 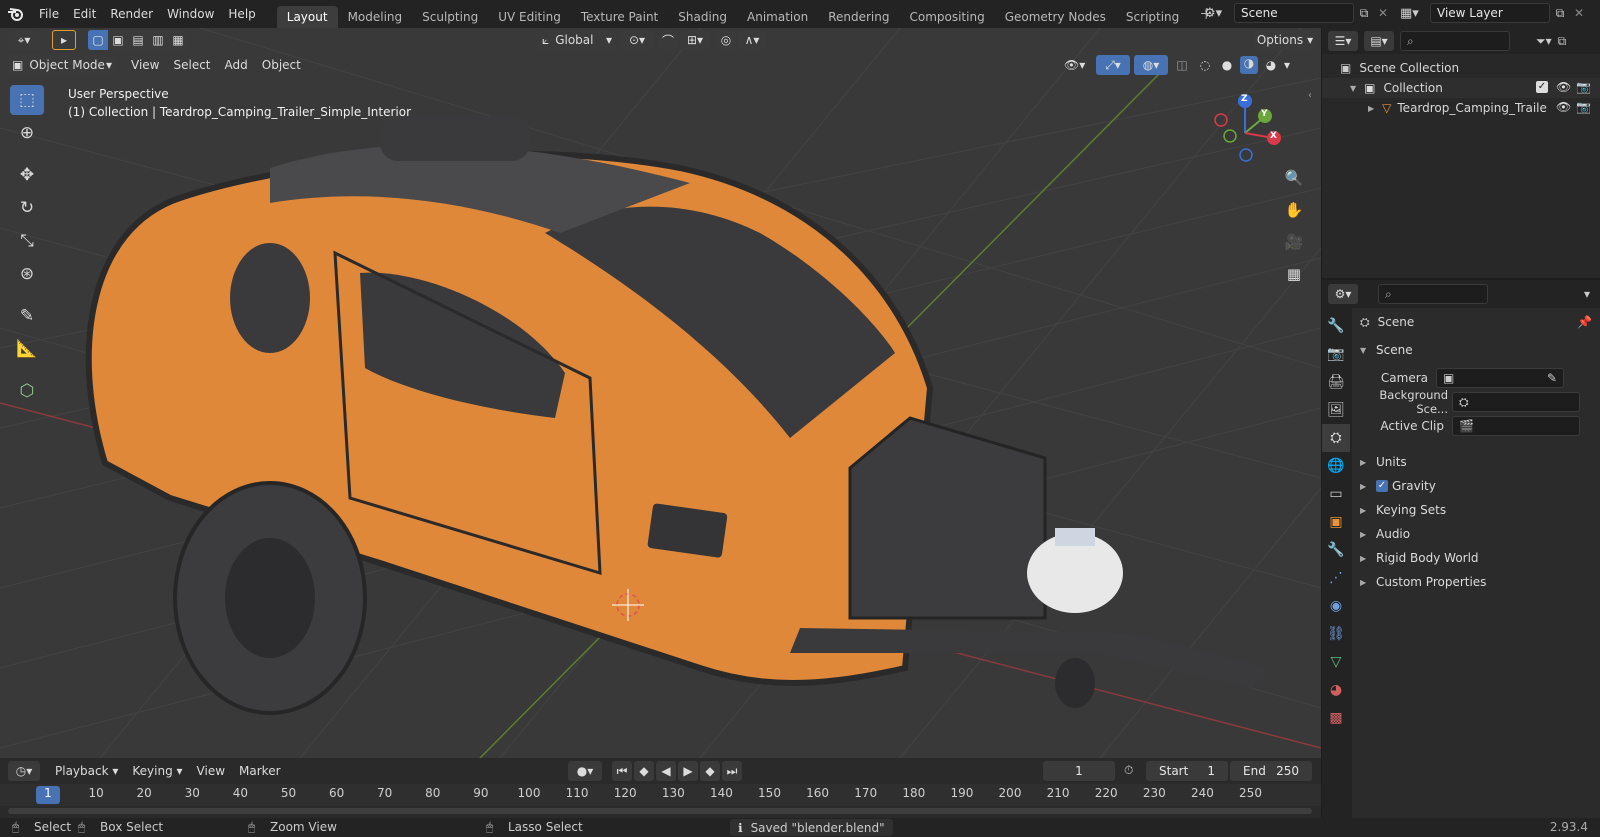 I want to click on collection-tab-icon: ▭, so click(x=1336, y=494).